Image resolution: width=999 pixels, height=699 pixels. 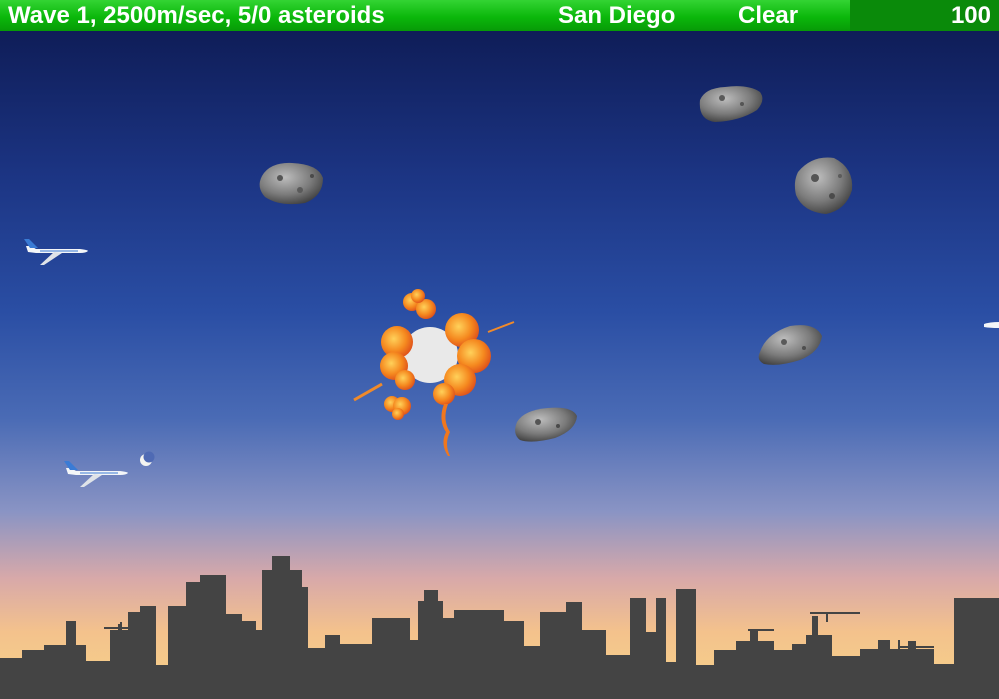 I want to click on score-value: 100, so click(x=970, y=15).